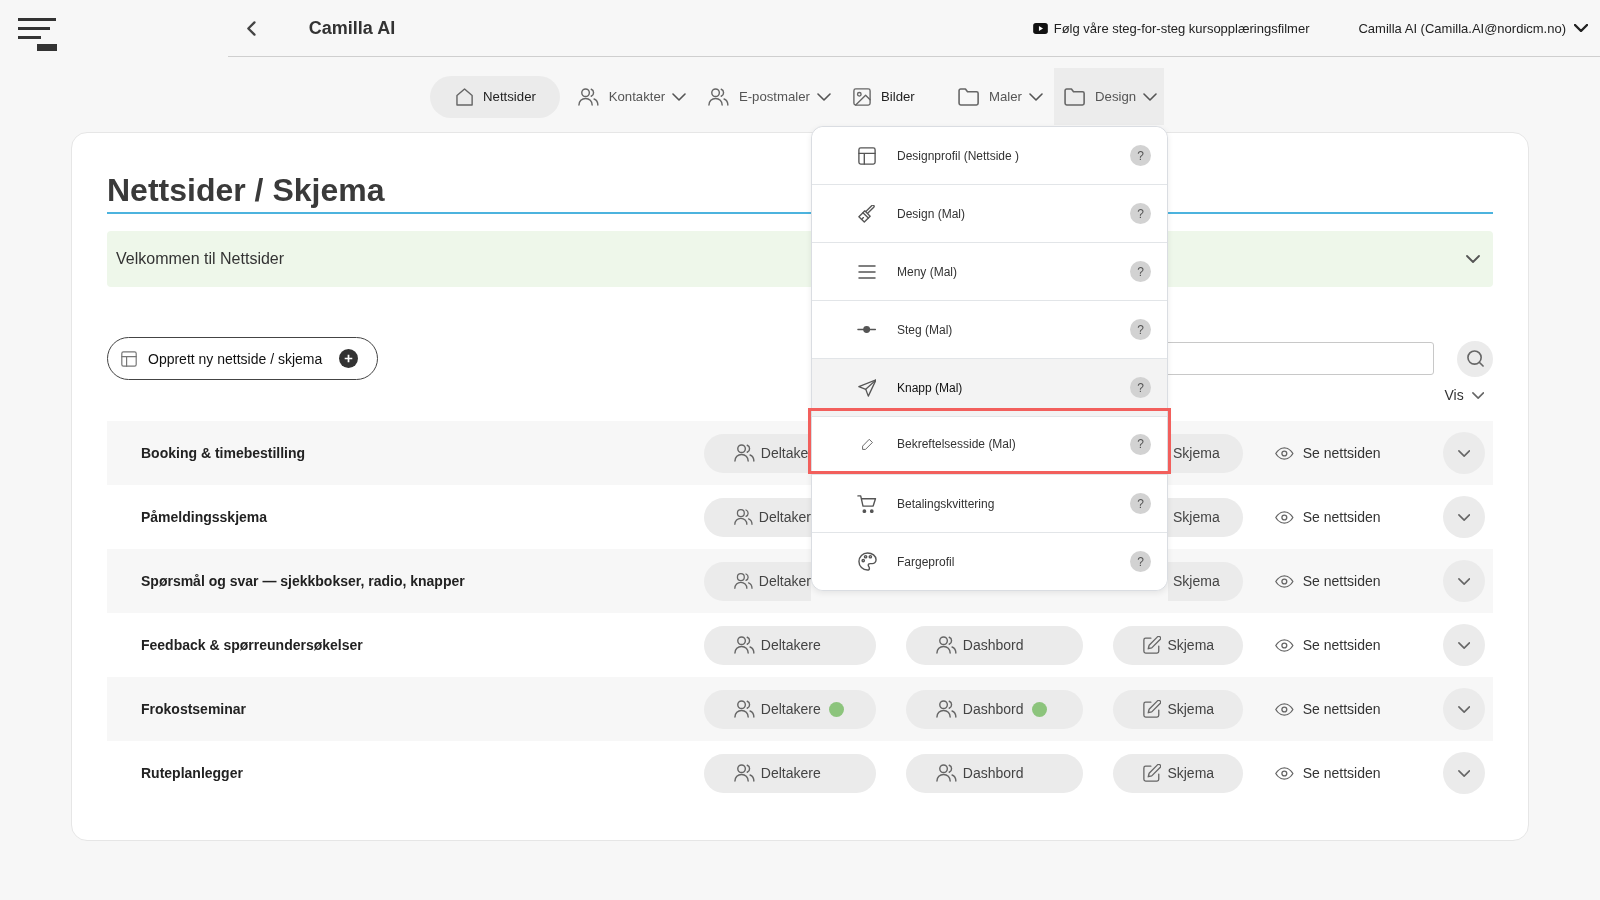  What do you see at coordinates (1171, 28) in the screenshot?
I see `tutorial-link: Følg våre steg-for-steg kursopplæringsfilmer` at bounding box center [1171, 28].